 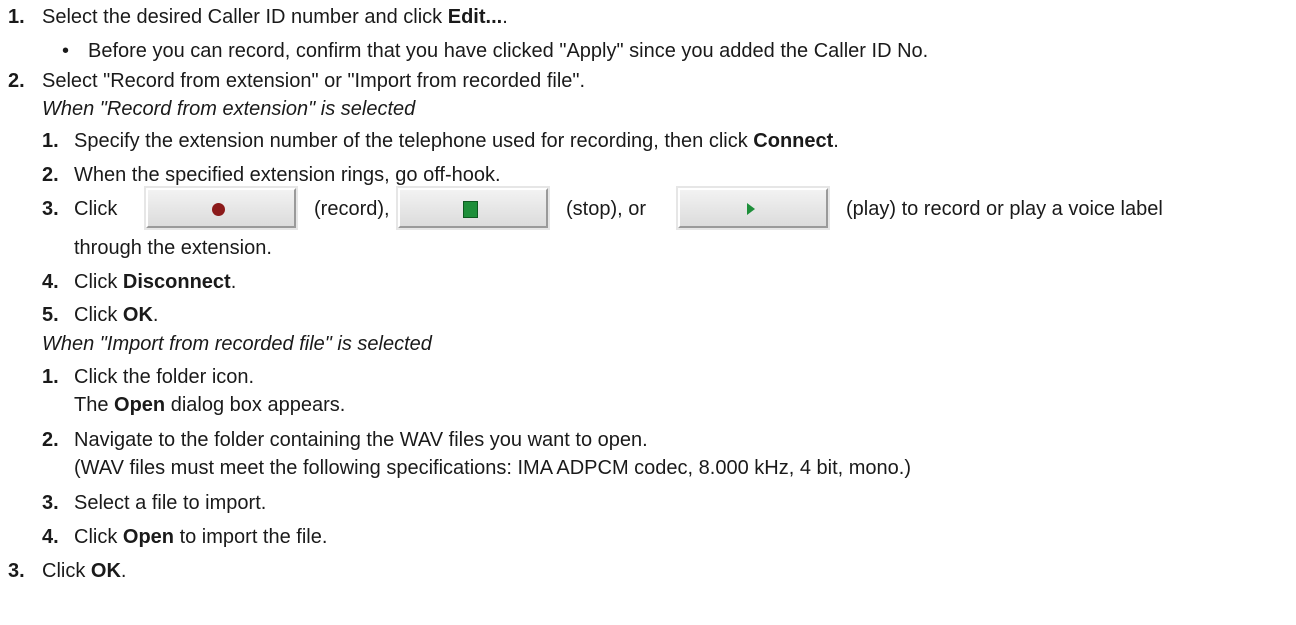 I want to click on stop-button, so click(x=473, y=208).